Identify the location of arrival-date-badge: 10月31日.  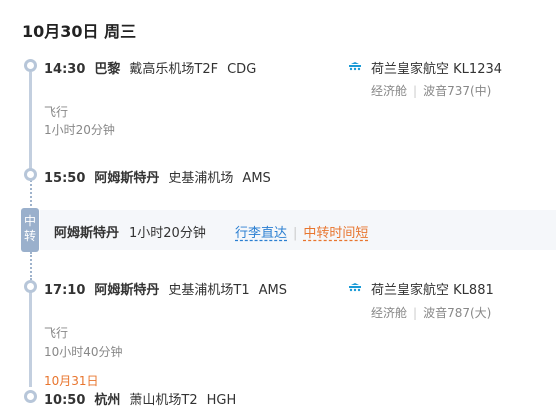
(71, 381).